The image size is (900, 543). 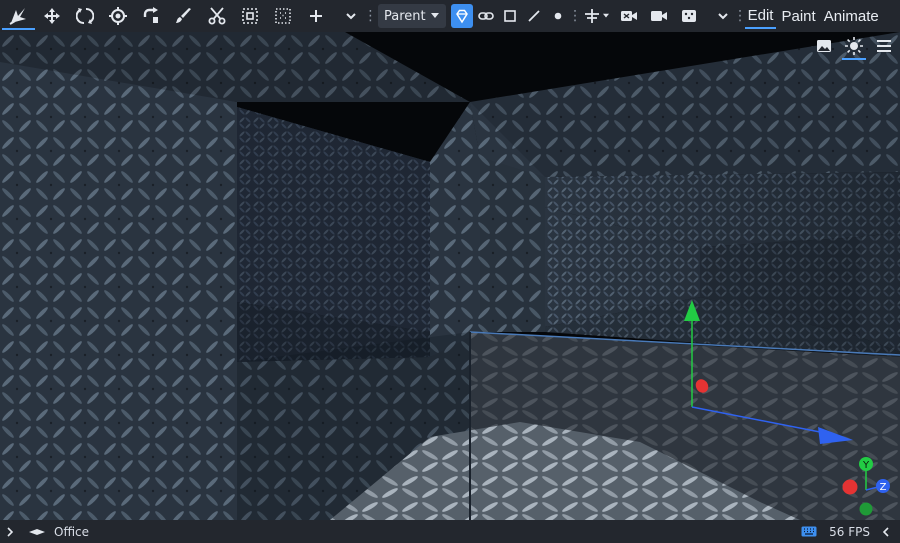 I want to click on vertex-mode-button, so click(x=558, y=16).